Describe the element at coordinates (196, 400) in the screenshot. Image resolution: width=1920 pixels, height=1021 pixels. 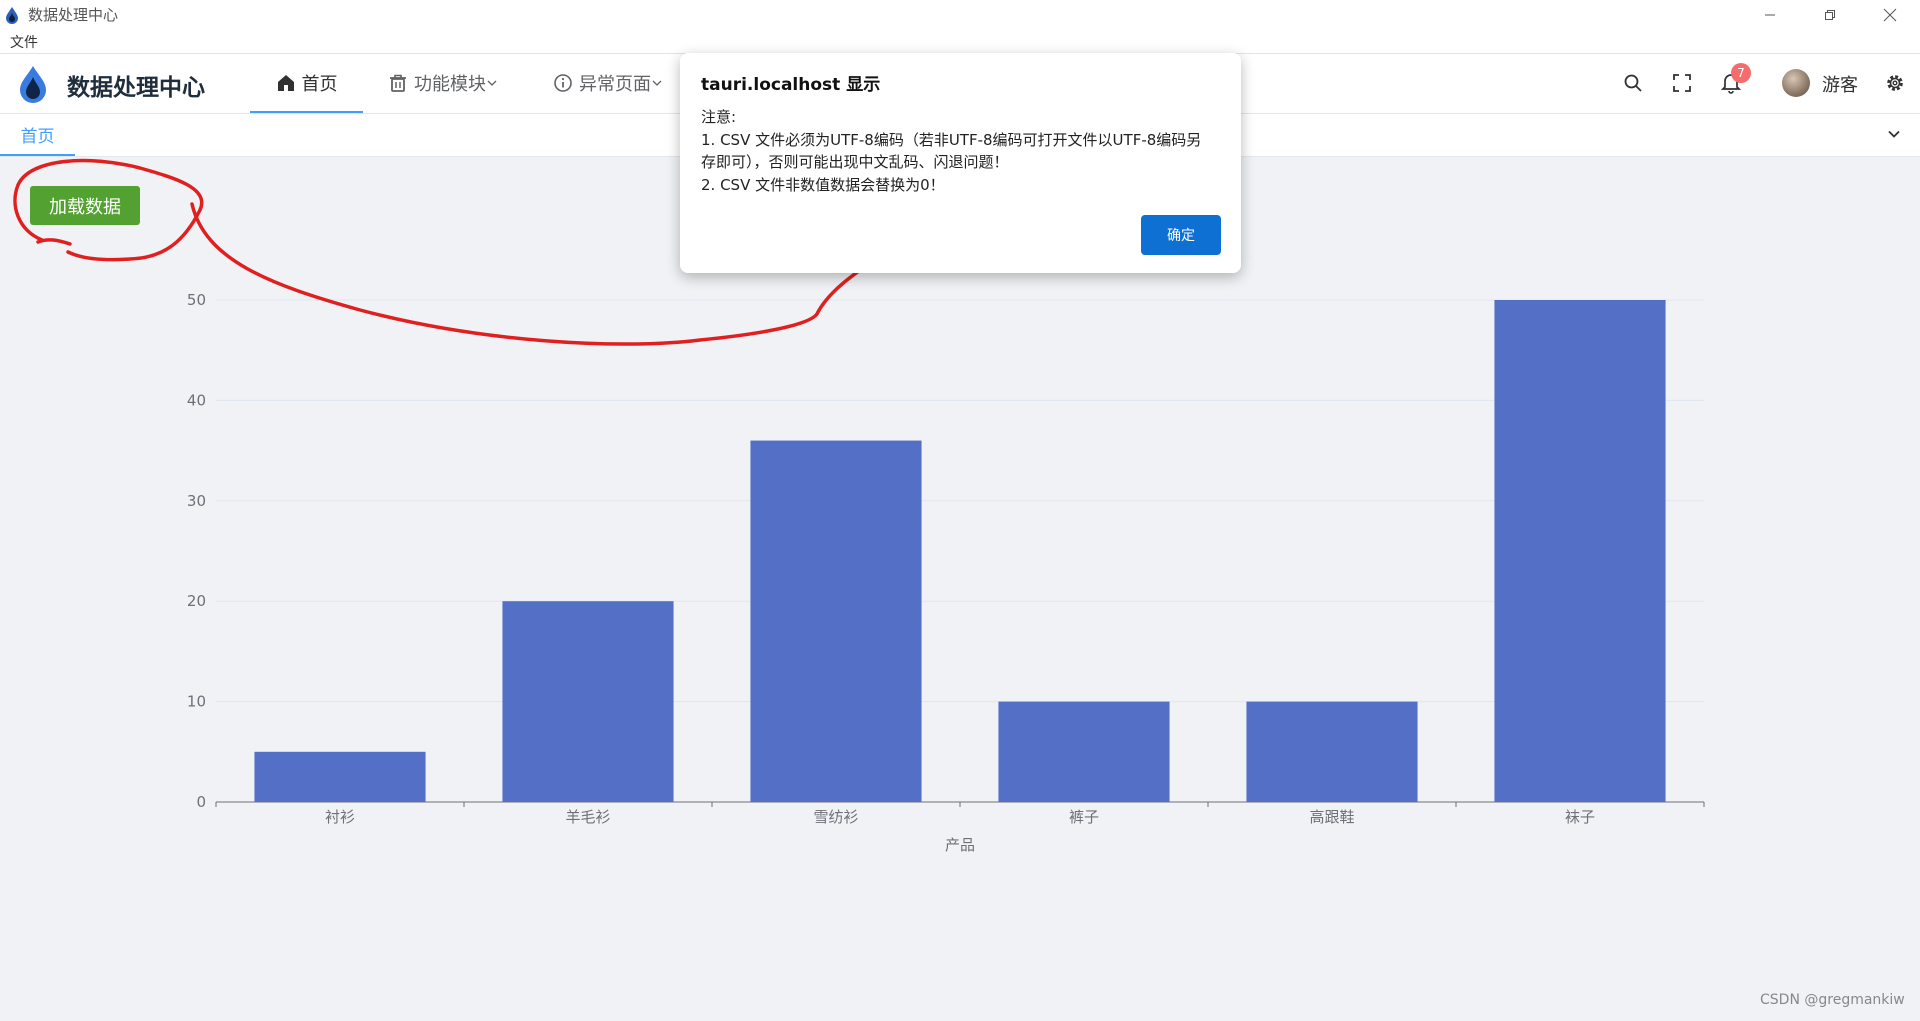
I see `y-tick-label: 40` at that location.